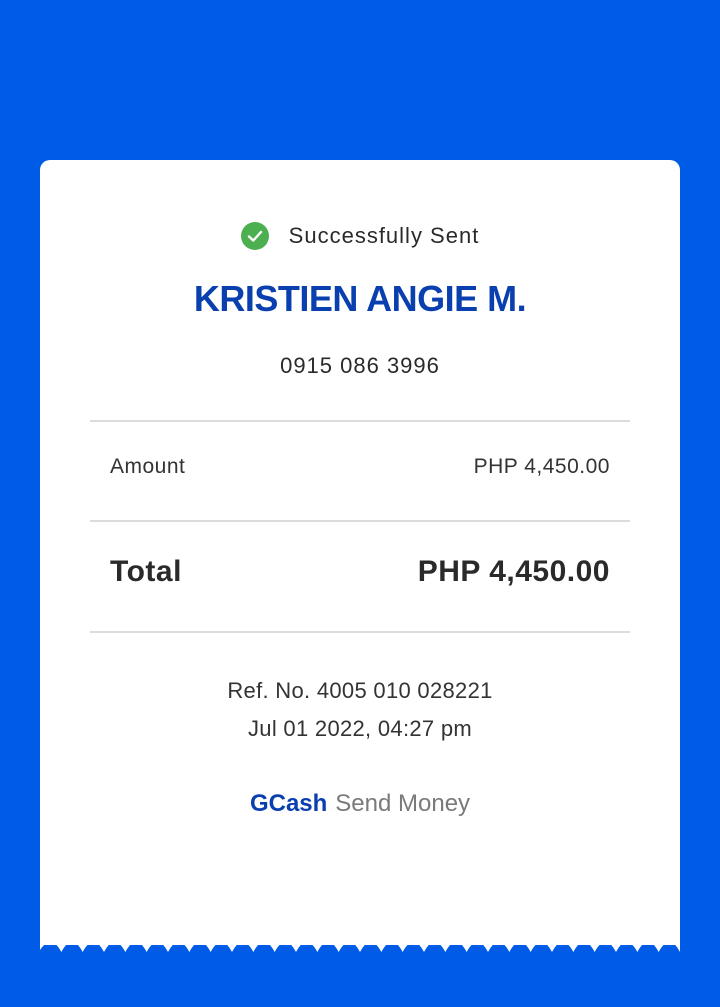 The image size is (720, 1007). I want to click on total-row: Total PHP 4,450.00, so click(360, 572).